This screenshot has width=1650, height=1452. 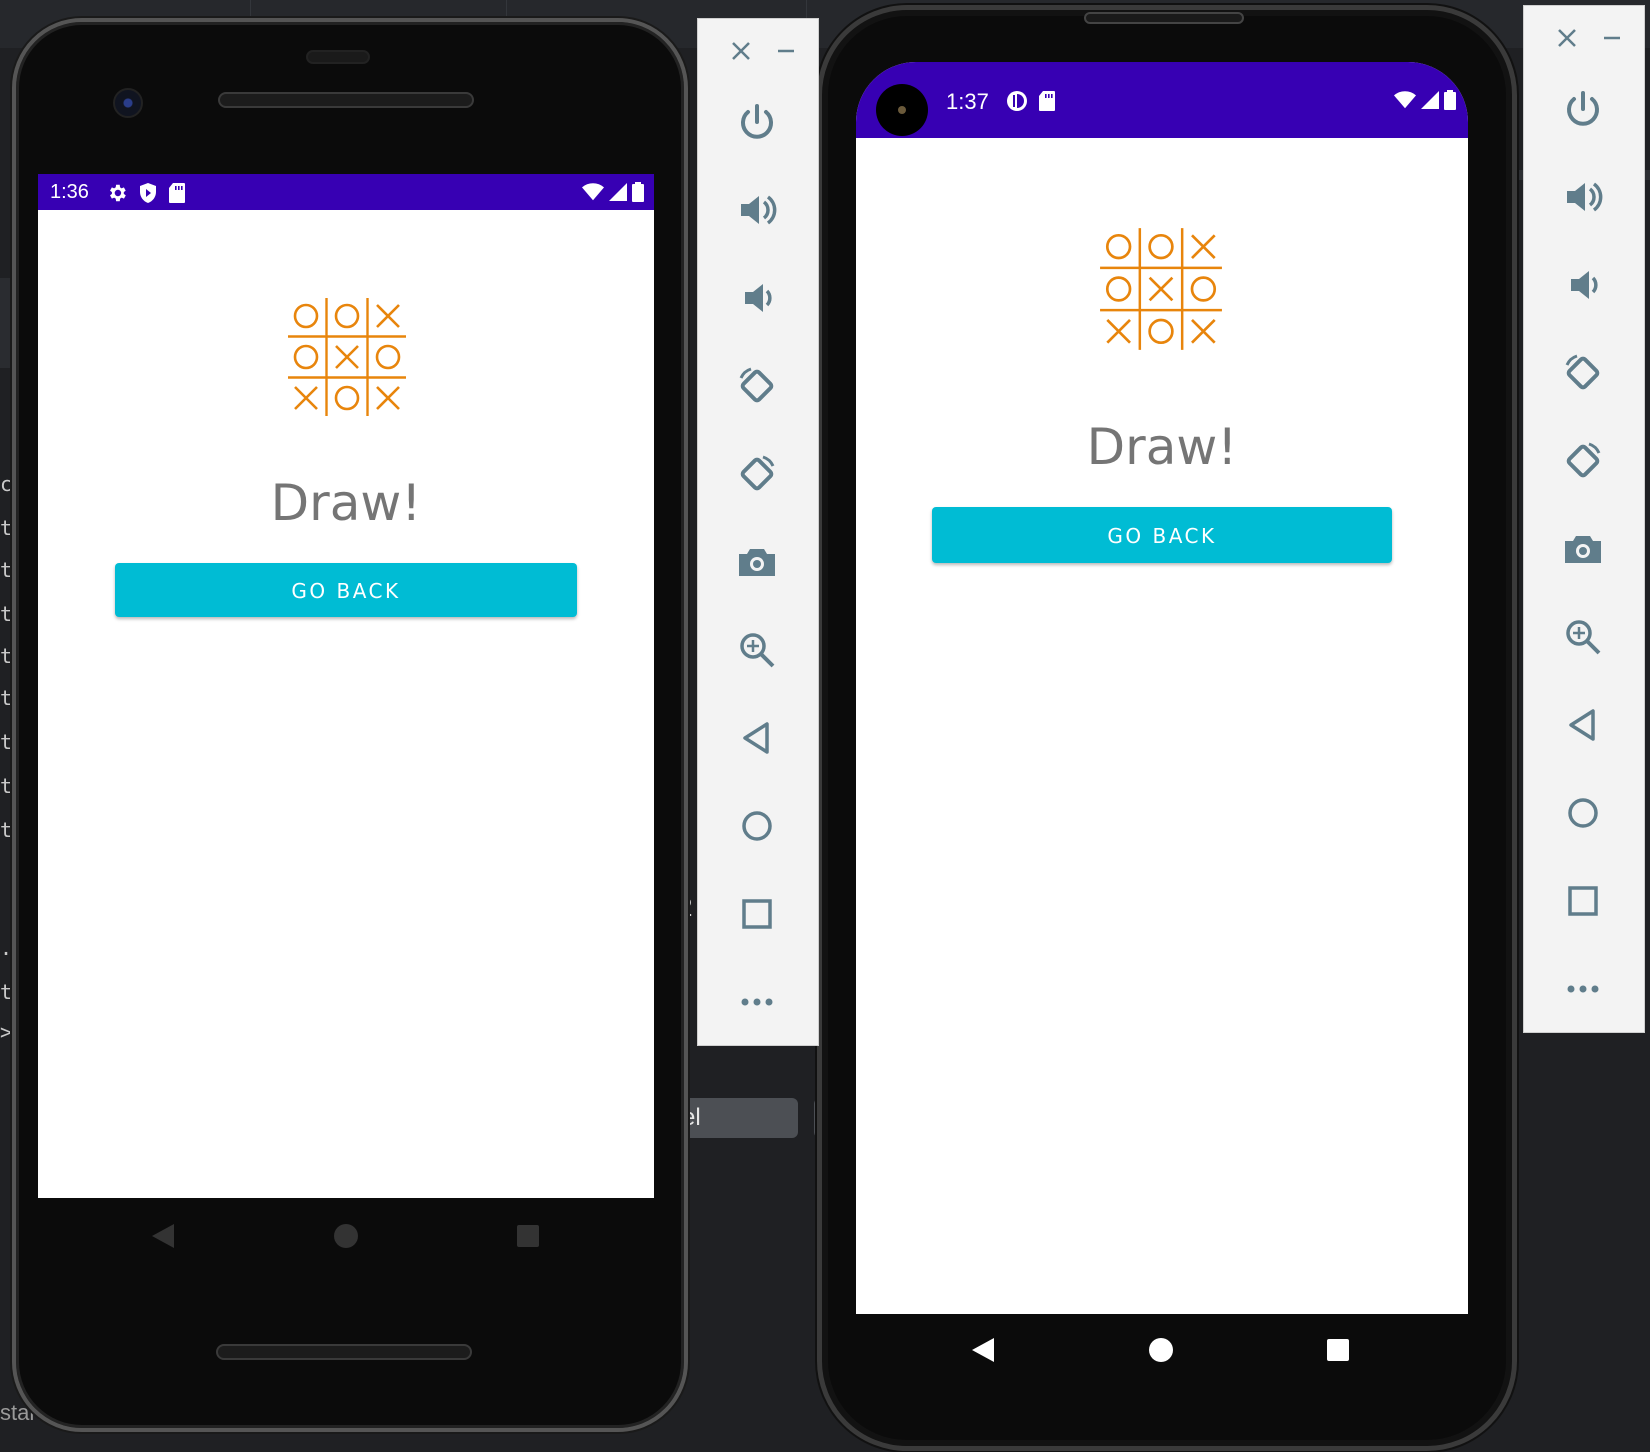 What do you see at coordinates (739, 1118) in the screenshot?
I see `ide-panel-label: el` at bounding box center [739, 1118].